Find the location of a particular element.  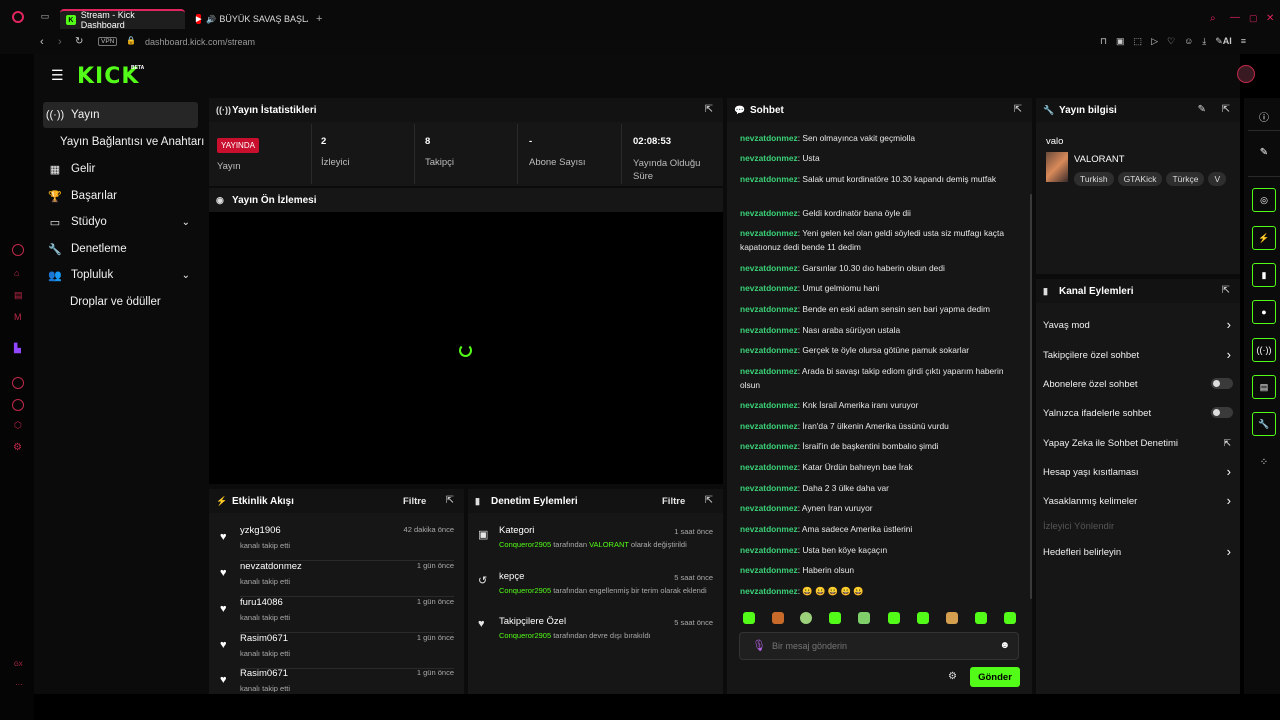

activity-username: yzkg1906 is located at coordinates (260, 530).